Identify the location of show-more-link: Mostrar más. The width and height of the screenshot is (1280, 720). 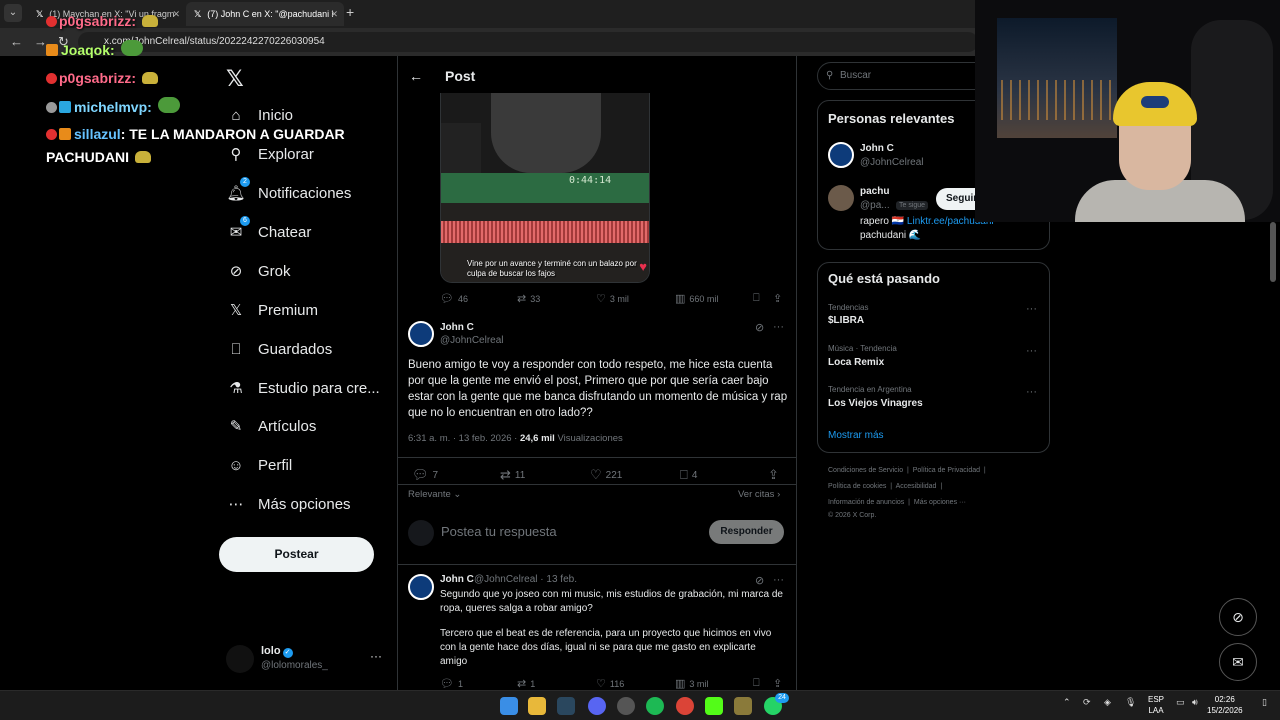
(856, 435).